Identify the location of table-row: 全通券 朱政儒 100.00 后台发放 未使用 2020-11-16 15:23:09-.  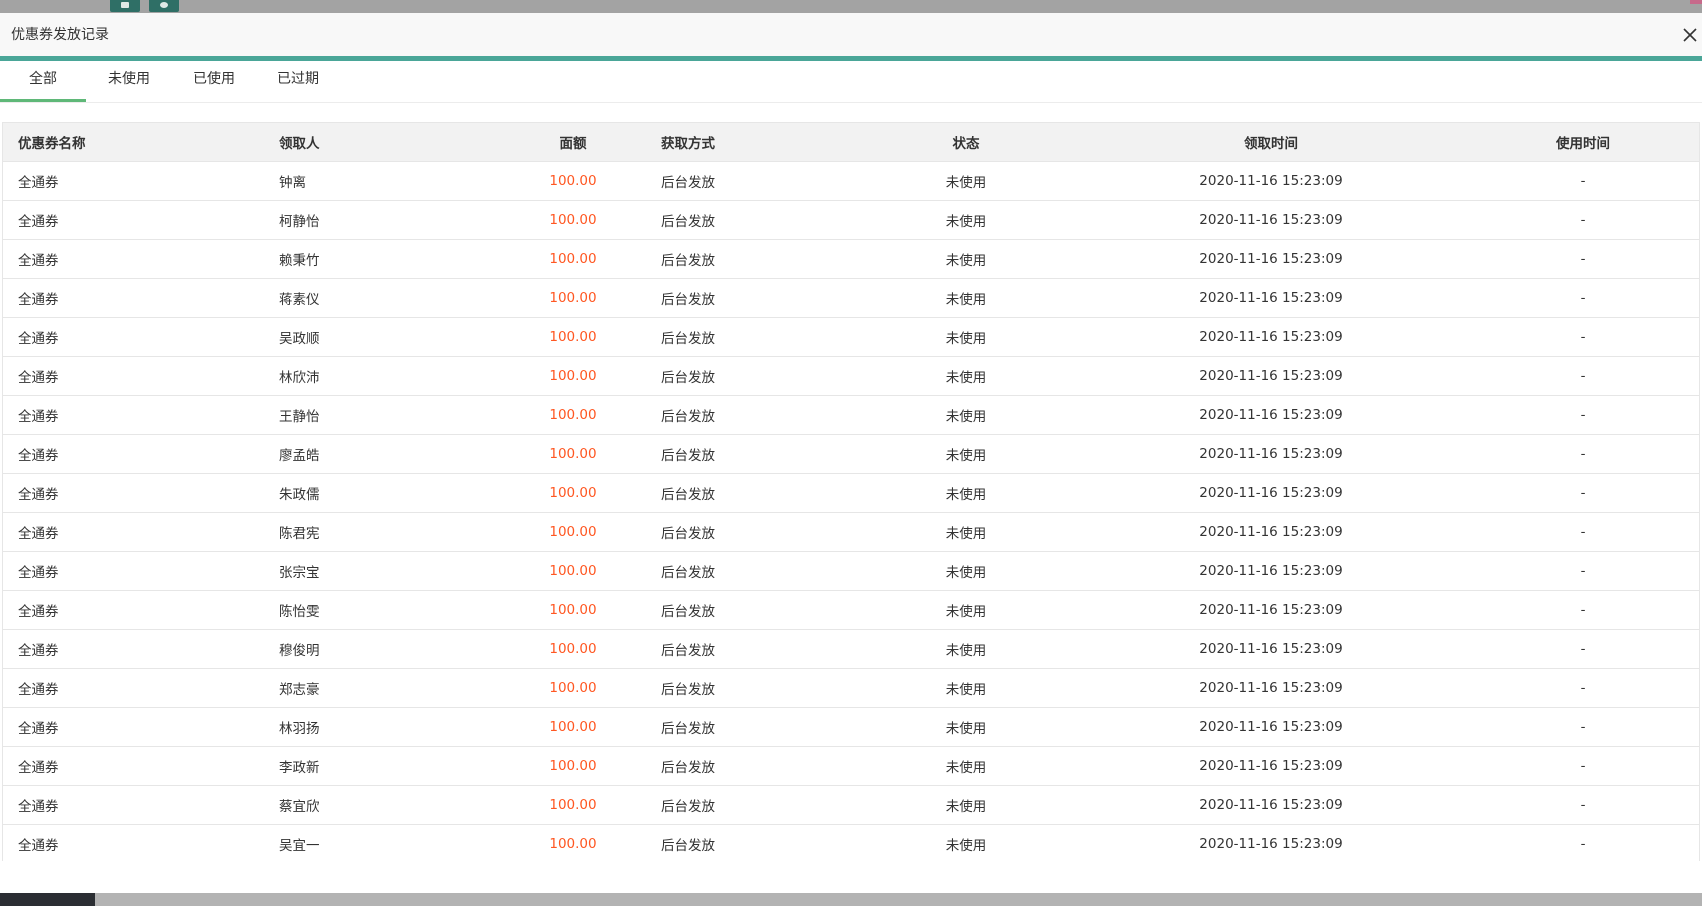
(851, 493).